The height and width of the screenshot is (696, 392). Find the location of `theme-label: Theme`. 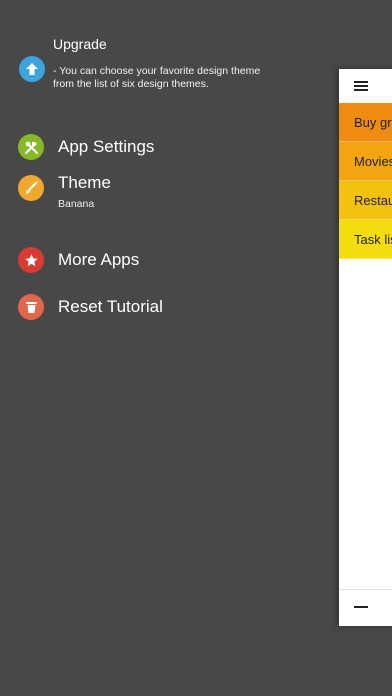

theme-label: Theme is located at coordinates (84, 182).